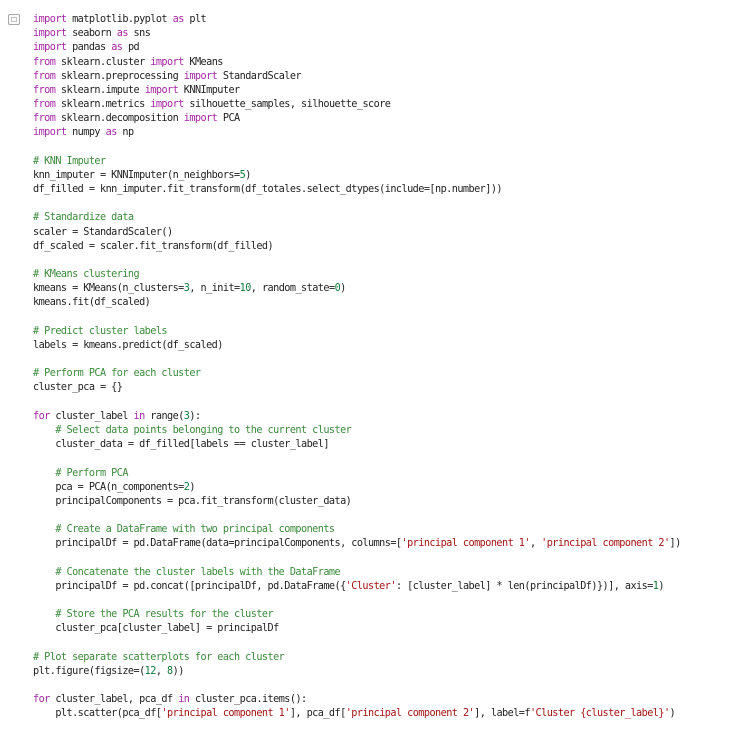  What do you see at coordinates (385, 615) in the screenshot?
I see `code-line: # Store the PCA results for the cluster` at bounding box center [385, 615].